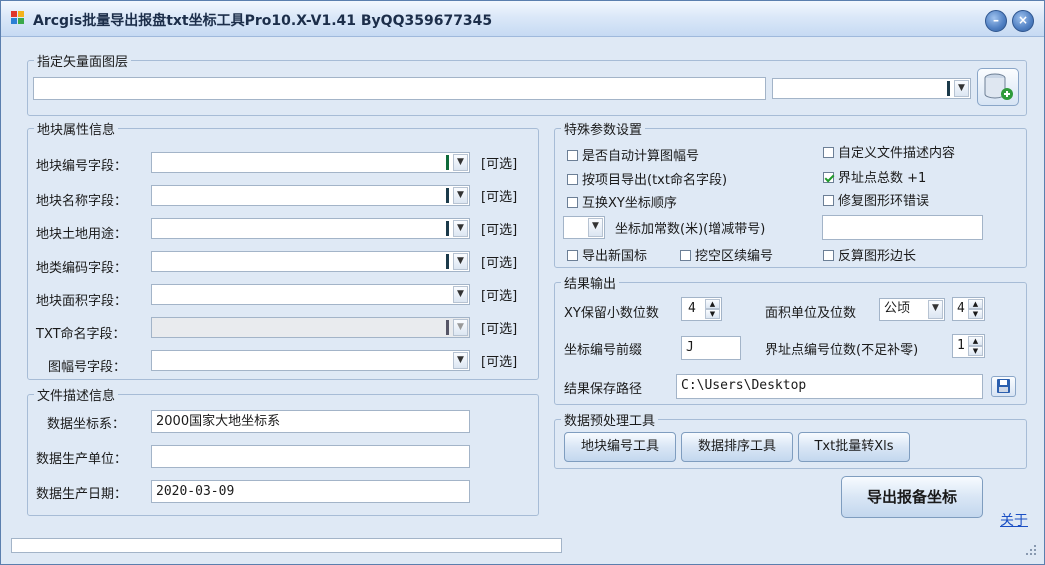 This screenshot has height=565, width=1045. What do you see at coordinates (912, 309) in the screenshot?
I see `area-unit-combo: 公顷 ▼` at bounding box center [912, 309].